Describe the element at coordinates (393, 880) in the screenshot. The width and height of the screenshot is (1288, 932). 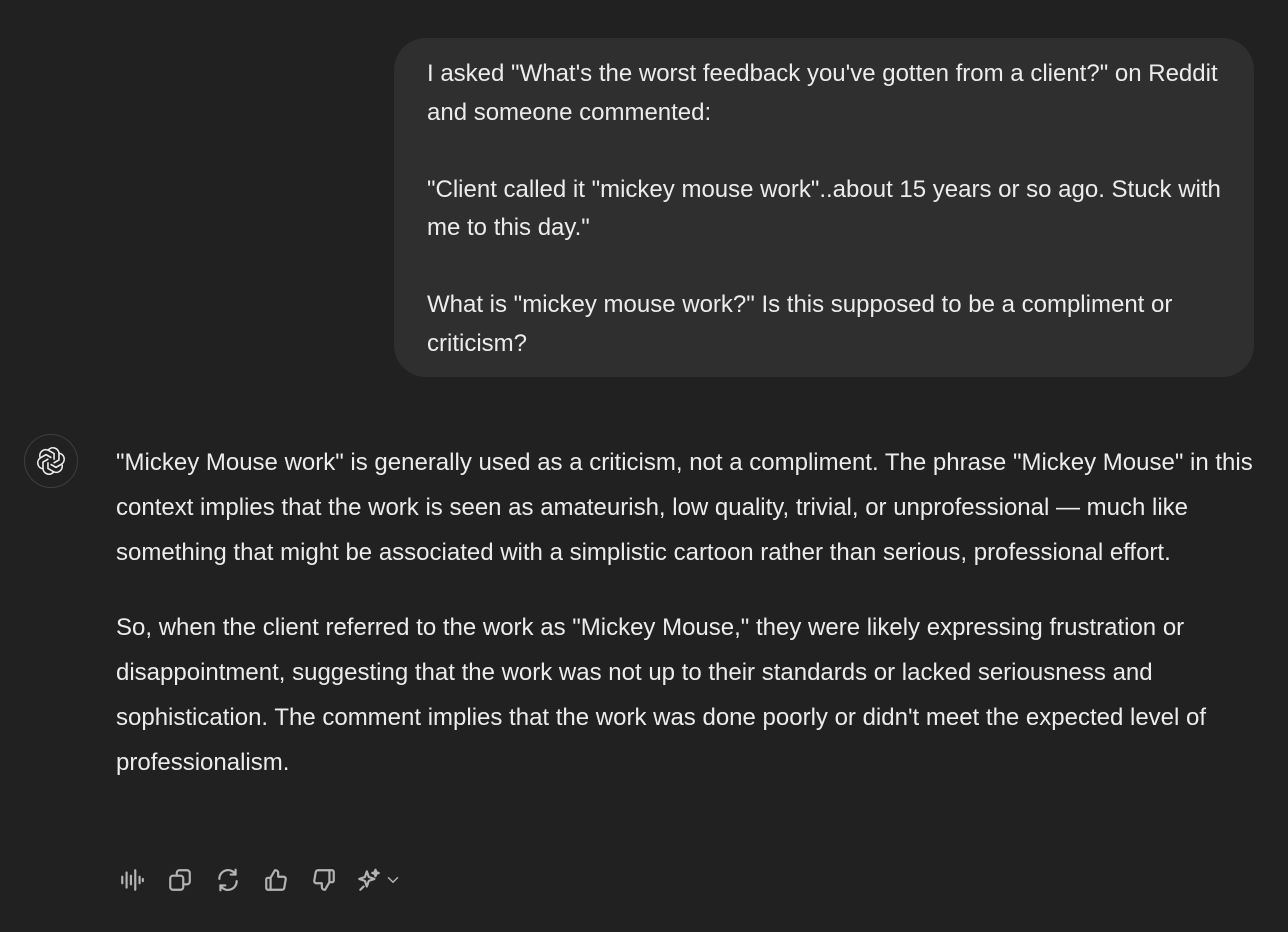
I see `chevron-down-icon` at that location.